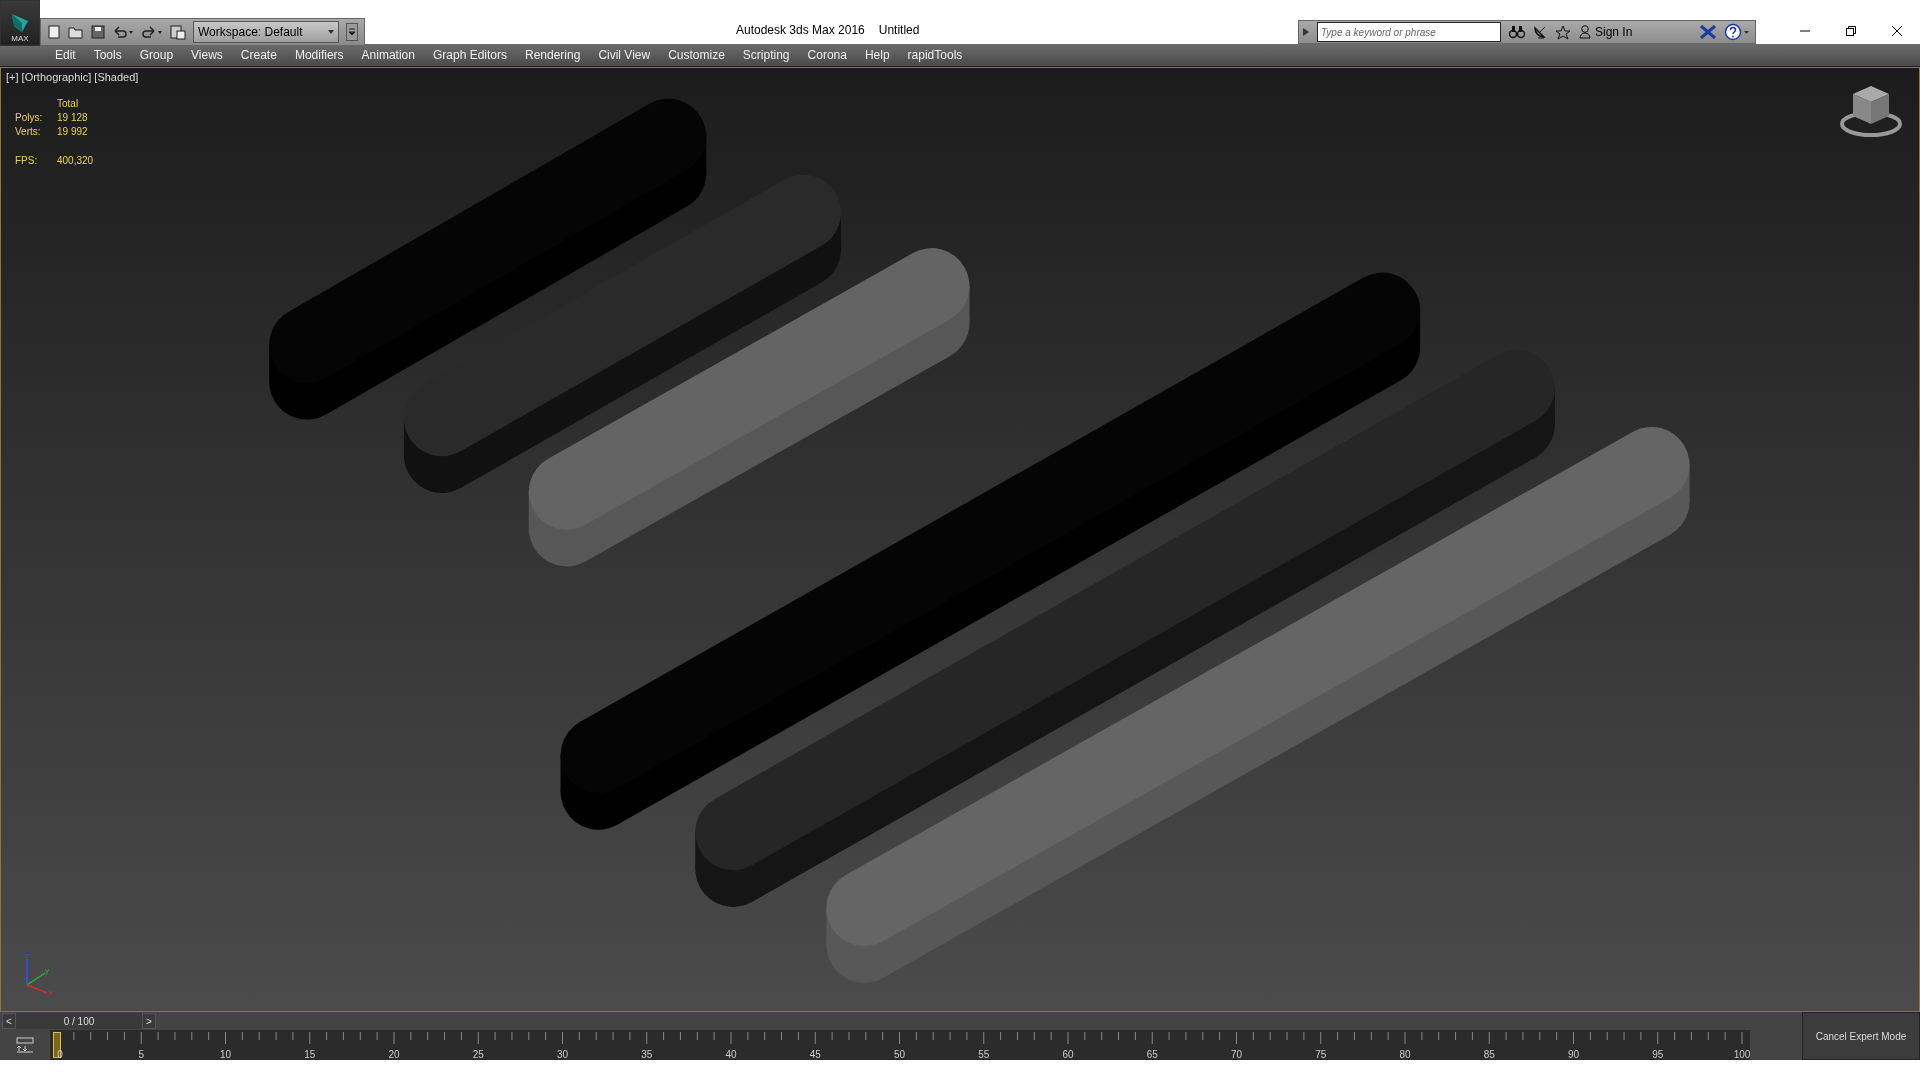 This screenshot has width=1920, height=1080. What do you see at coordinates (331, 32) in the screenshot?
I see `caret-icon` at bounding box center [331, 32].